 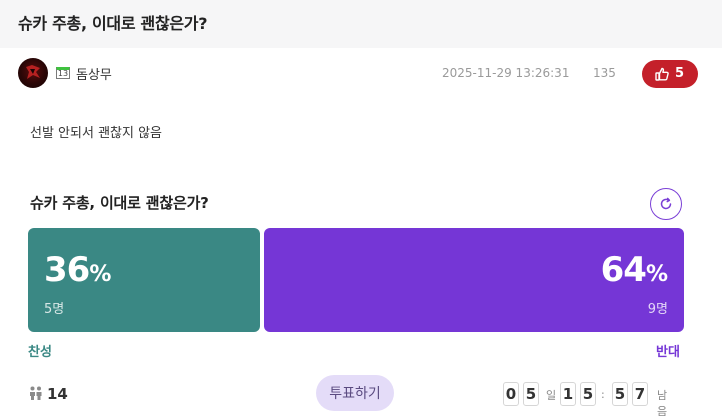 What do you see at coordinates (63, 73) in the screenshot?
I see `level-badge: 13` at bounding box center [63, 73].